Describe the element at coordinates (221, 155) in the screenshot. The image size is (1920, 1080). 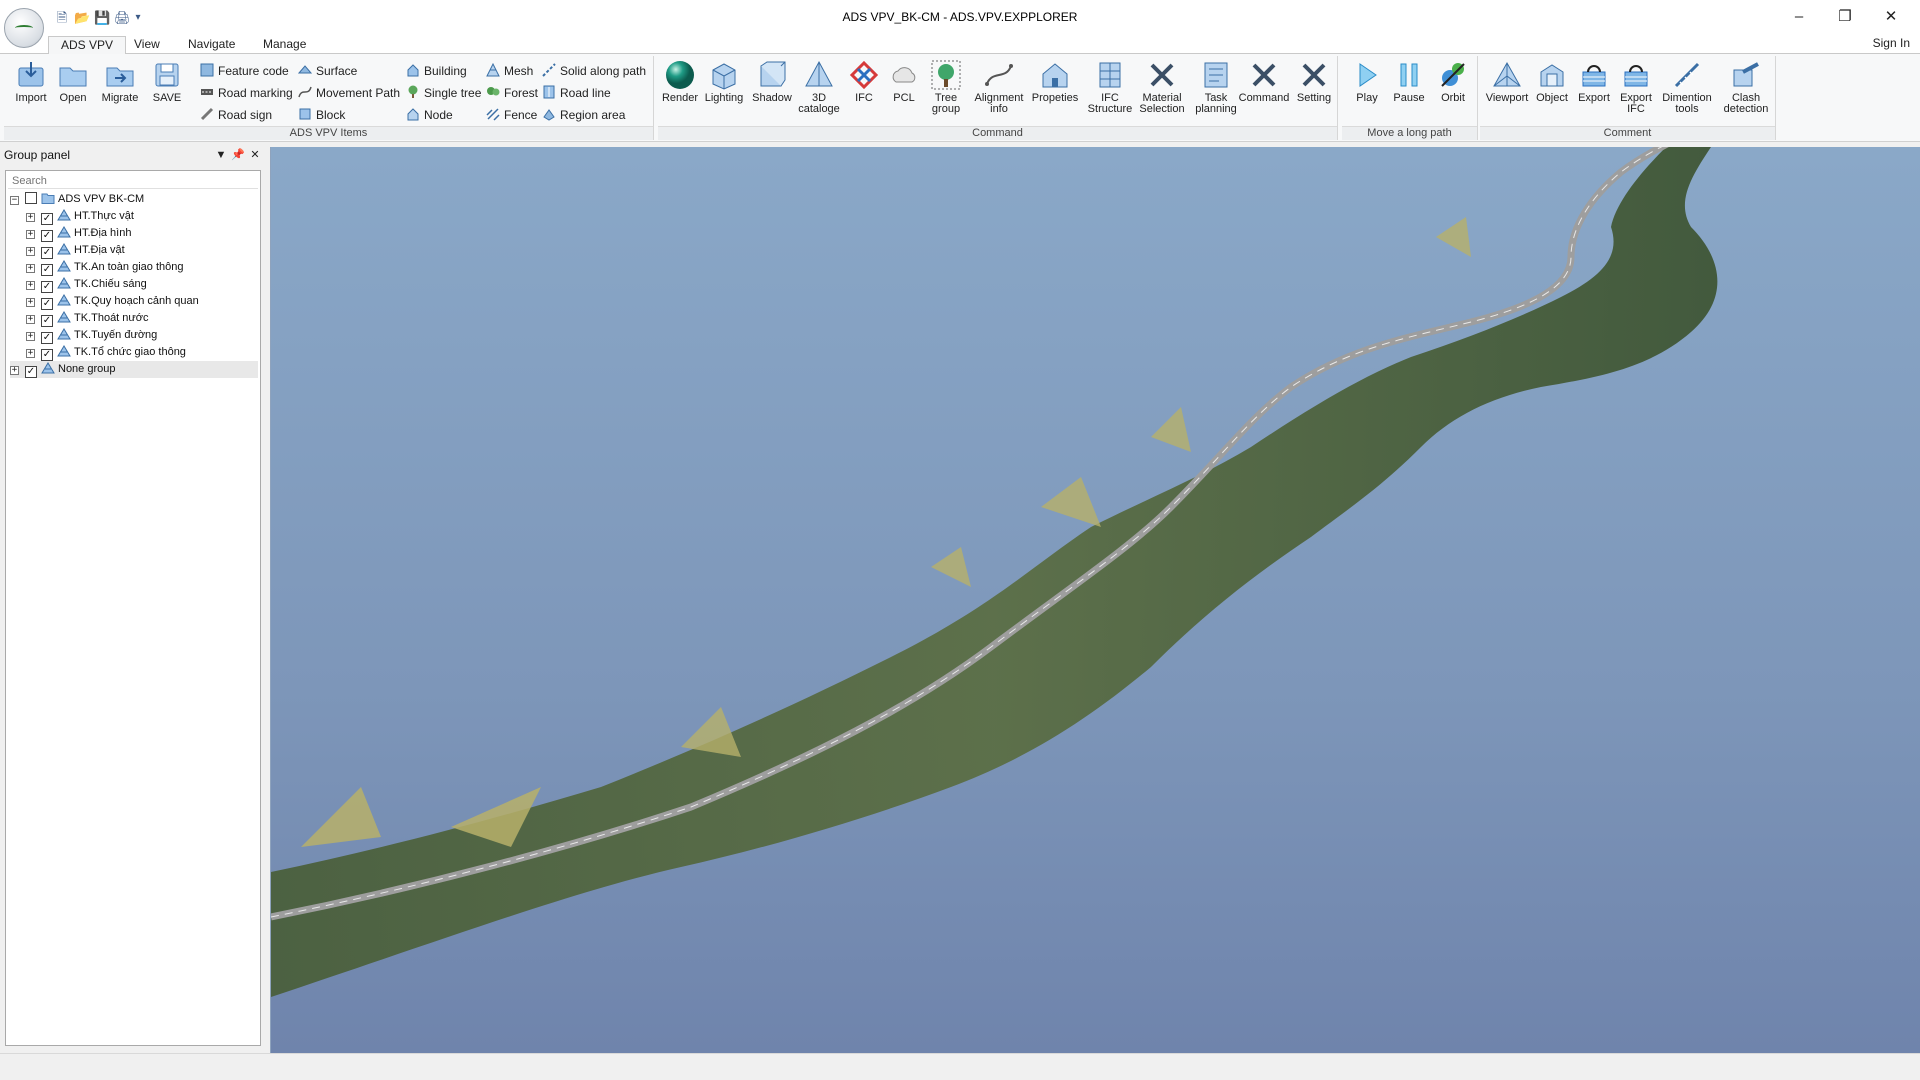
I see `panel-dropdown-icon: ▼` at that location.